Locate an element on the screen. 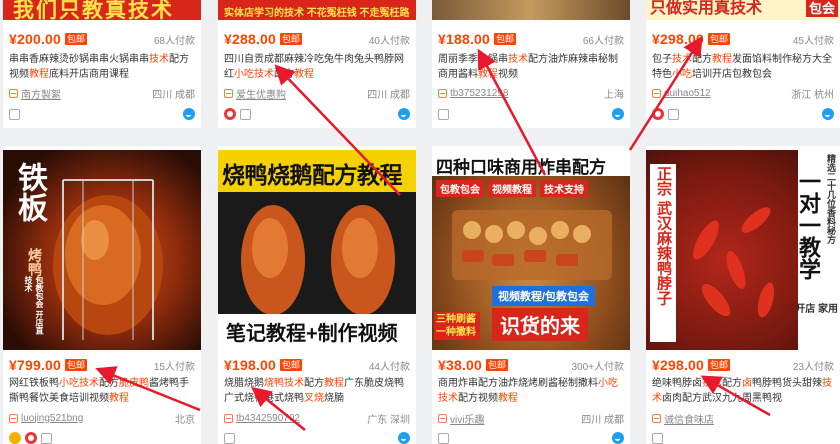 This screenshot has height=444, width=840. shop-row: 诚信食味店 is located at coordinates (743, 418).